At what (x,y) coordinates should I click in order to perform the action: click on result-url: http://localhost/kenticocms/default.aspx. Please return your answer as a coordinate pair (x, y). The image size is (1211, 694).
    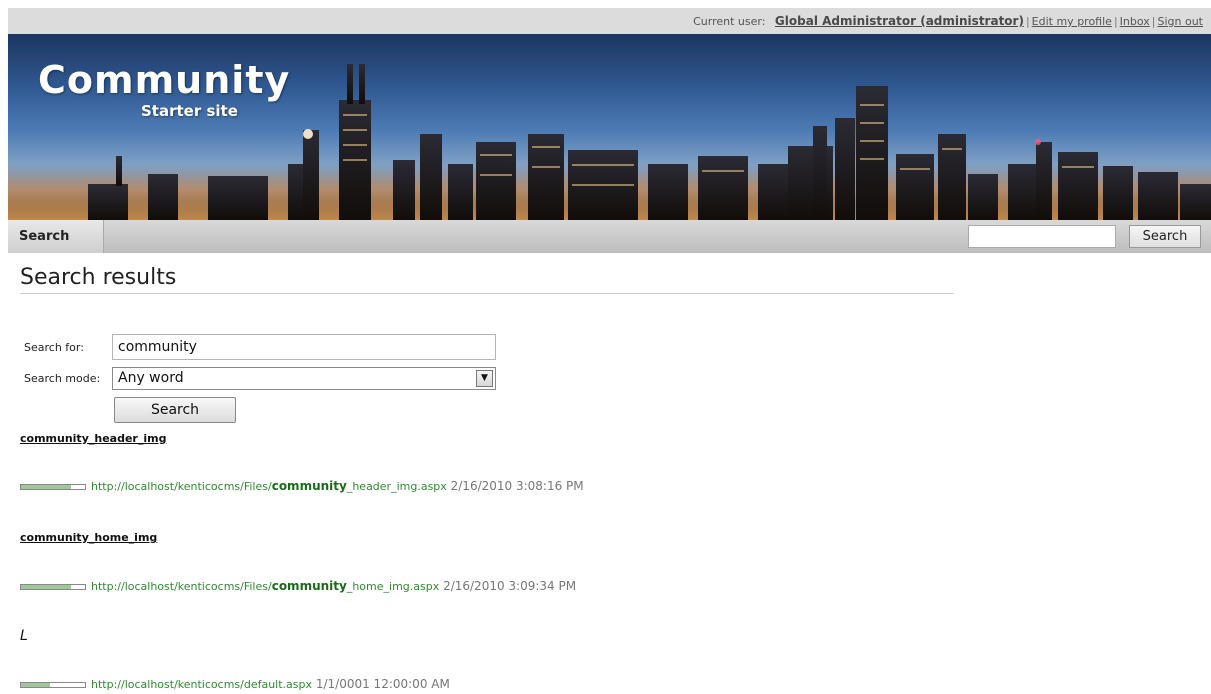
    Looking at the image, I should click on (201, 684).